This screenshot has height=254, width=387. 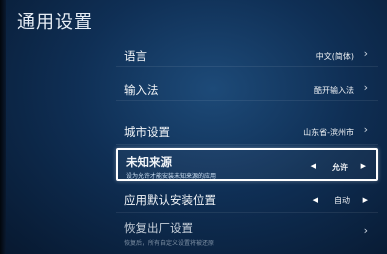 I want to click on setting-label: 未知来源, so click(x=149, y=162).